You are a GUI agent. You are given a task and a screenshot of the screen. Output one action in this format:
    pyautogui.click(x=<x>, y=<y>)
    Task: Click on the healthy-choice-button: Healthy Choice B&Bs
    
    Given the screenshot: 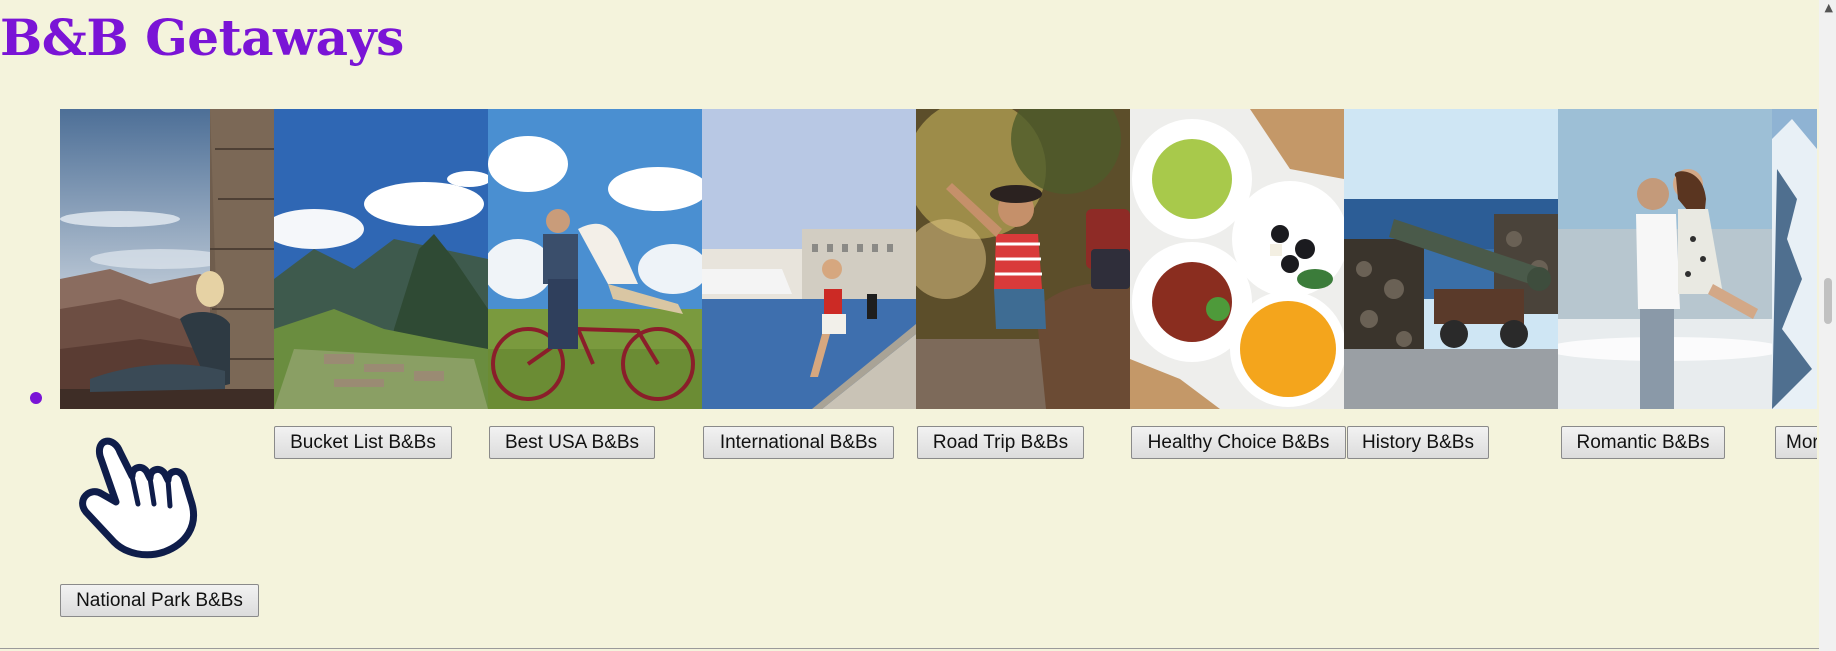 What is the action you would take?
    pyautogui.click(x=1238, y=442)
    